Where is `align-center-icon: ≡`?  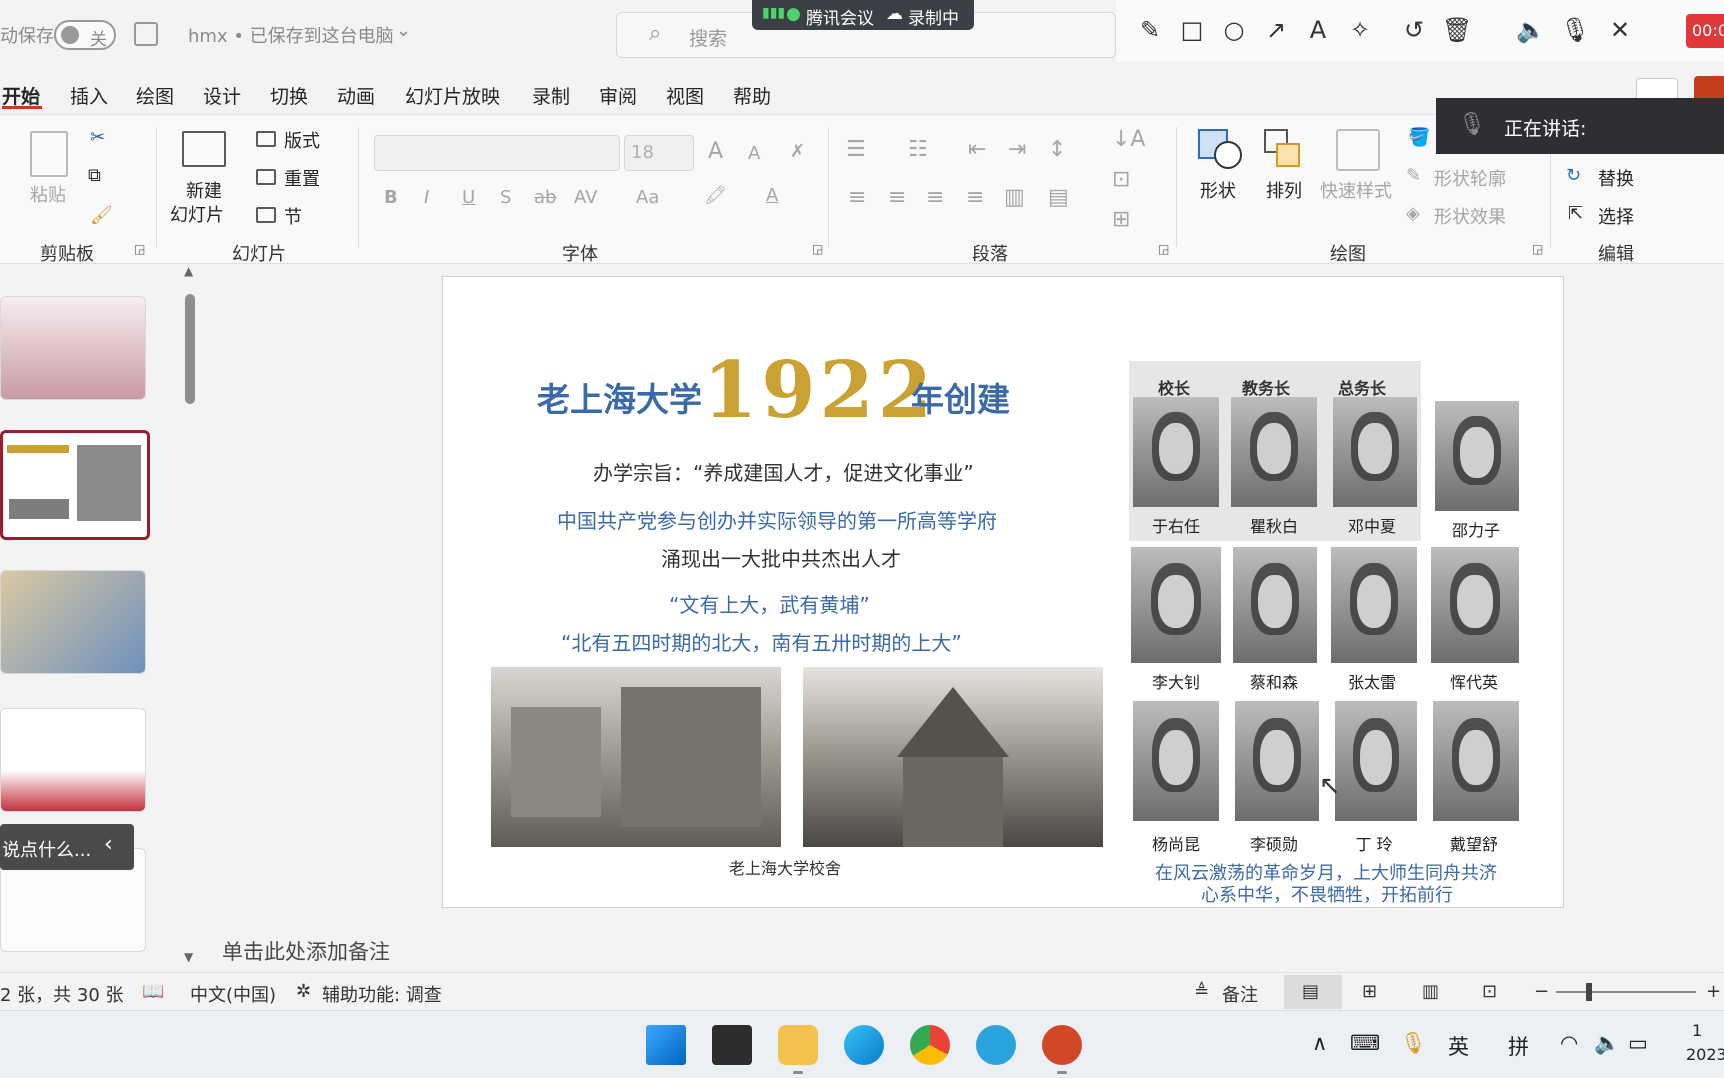
align-center-icon: ≡ is located at coordinates (897, 197).